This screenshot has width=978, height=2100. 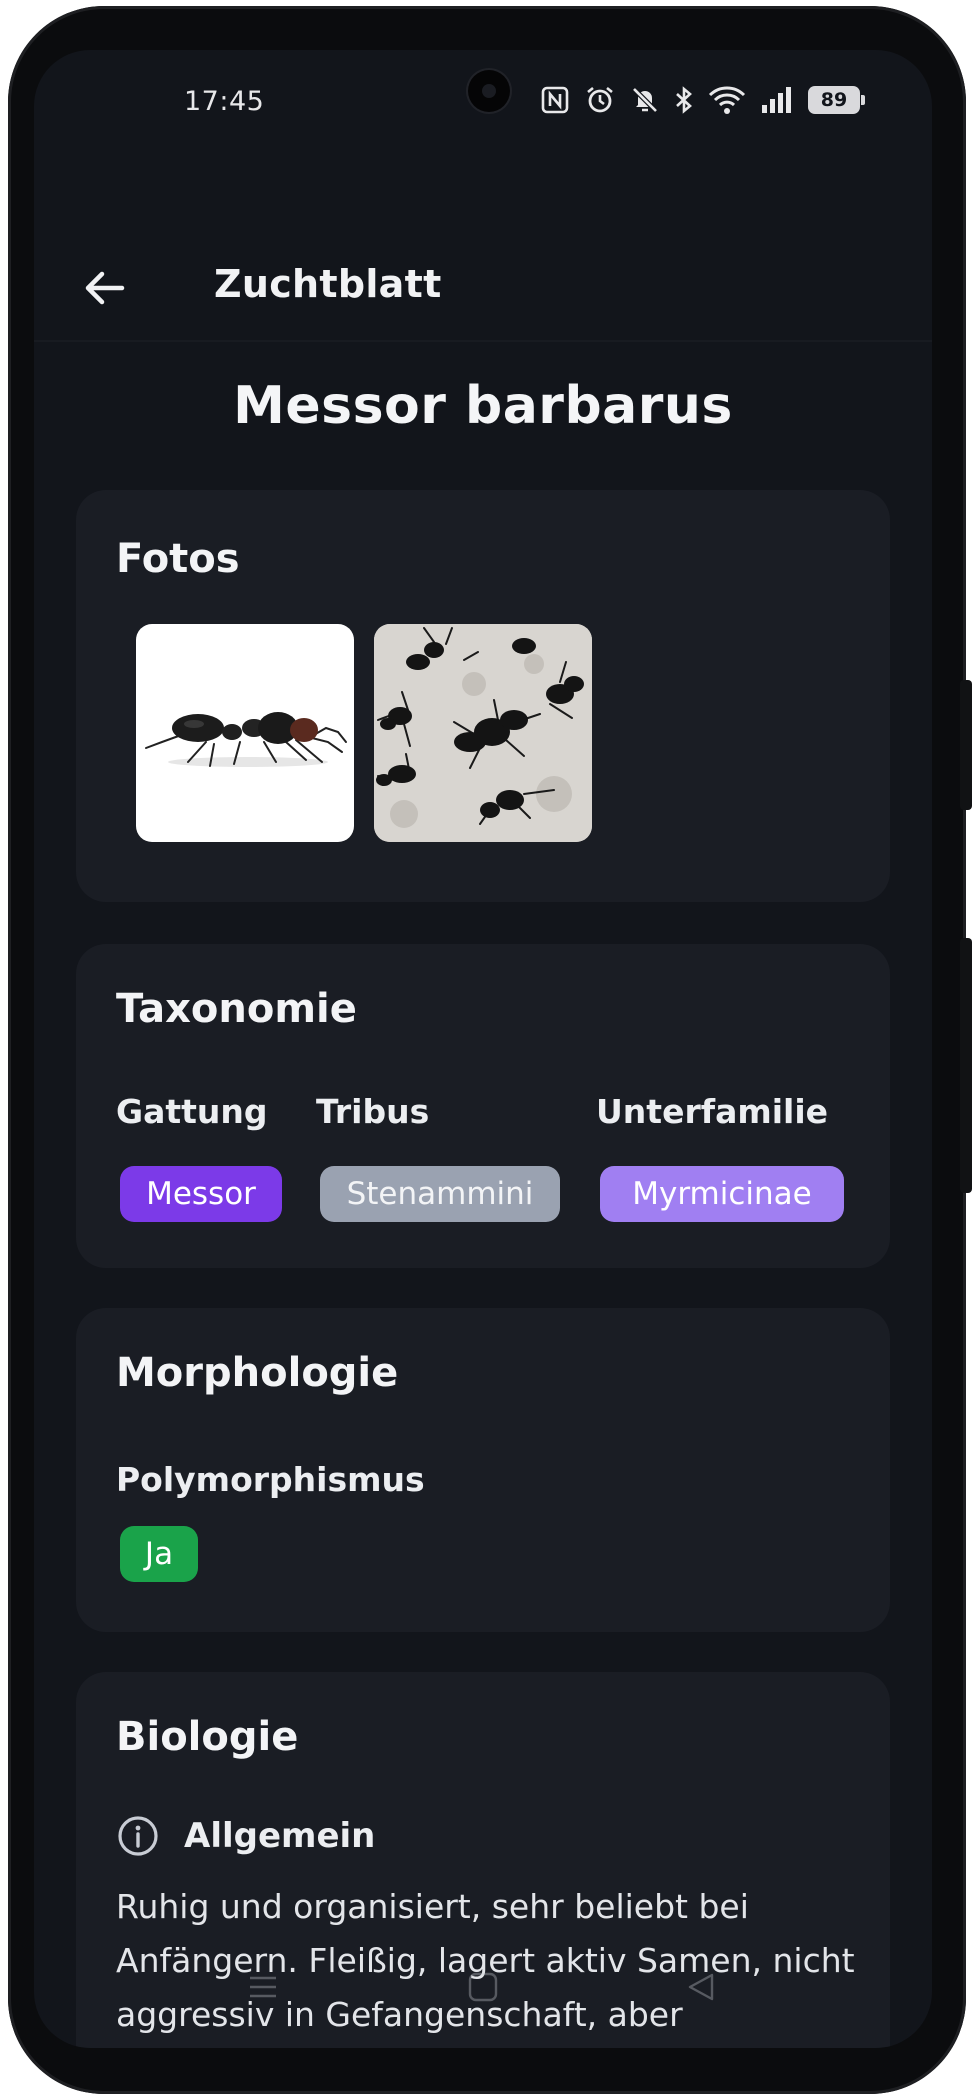 I want to click on allgemein-label: Allgemein, so click(x=280, y=1836).